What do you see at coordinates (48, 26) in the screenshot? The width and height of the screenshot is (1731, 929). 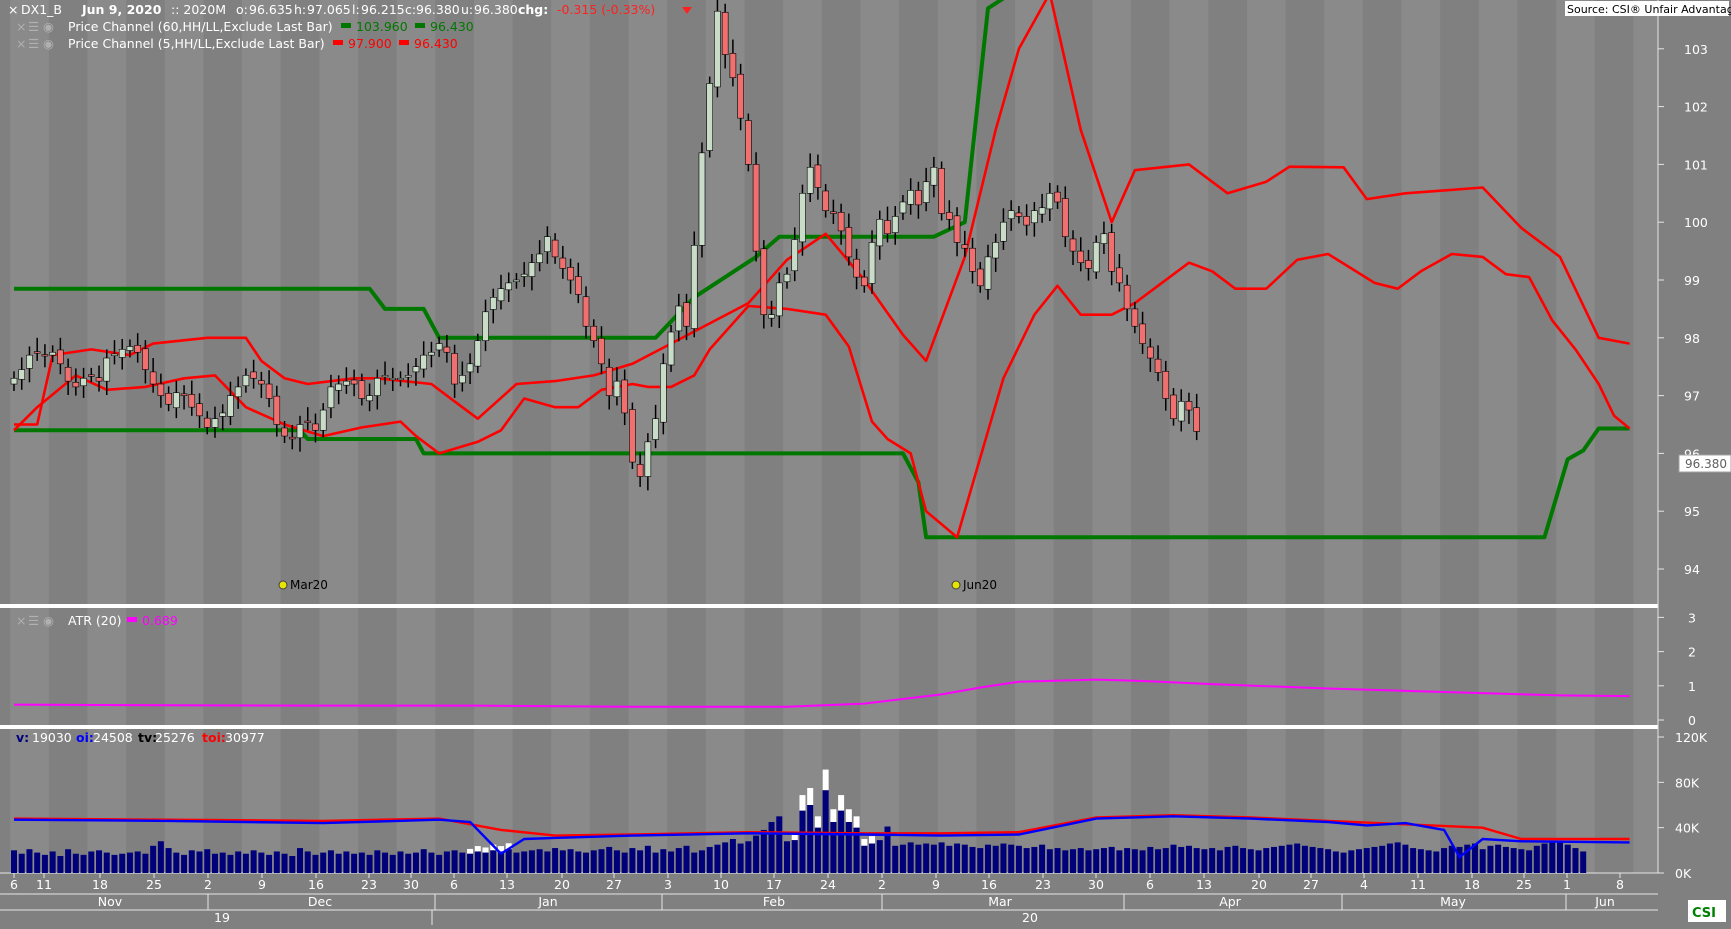 I see `pc60-visibility-icon: ◉` at bounding box center [48, 26].